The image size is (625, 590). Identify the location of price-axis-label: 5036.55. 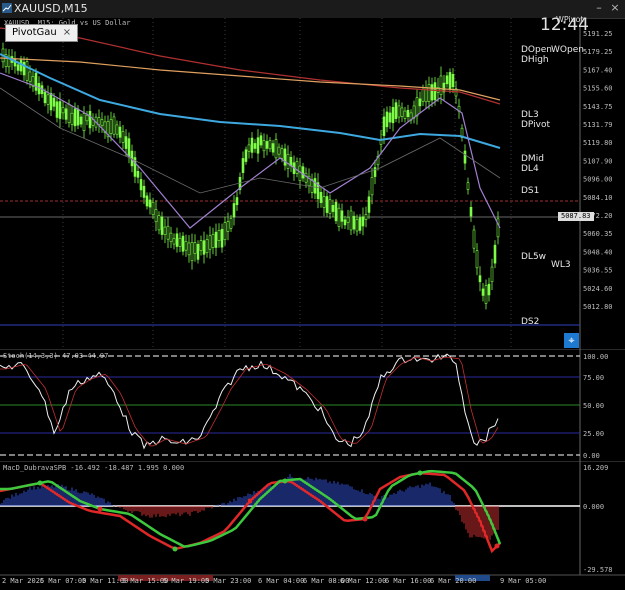
(598, 271).